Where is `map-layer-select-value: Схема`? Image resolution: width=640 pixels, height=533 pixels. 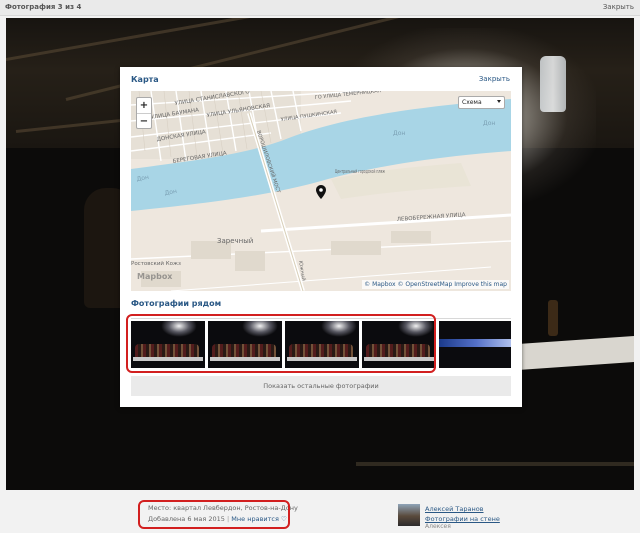 map-layer-select-value: Схема is located at coordinates (472, 102).